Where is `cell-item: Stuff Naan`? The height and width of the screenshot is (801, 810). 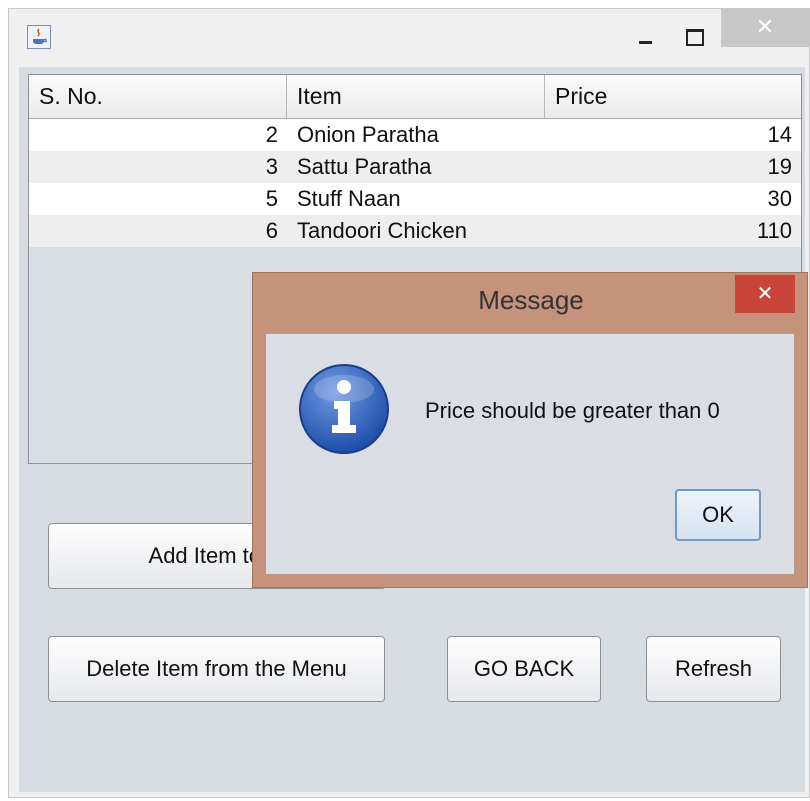
cell-item: Stuff Naan is located at coordinates (349, 198).